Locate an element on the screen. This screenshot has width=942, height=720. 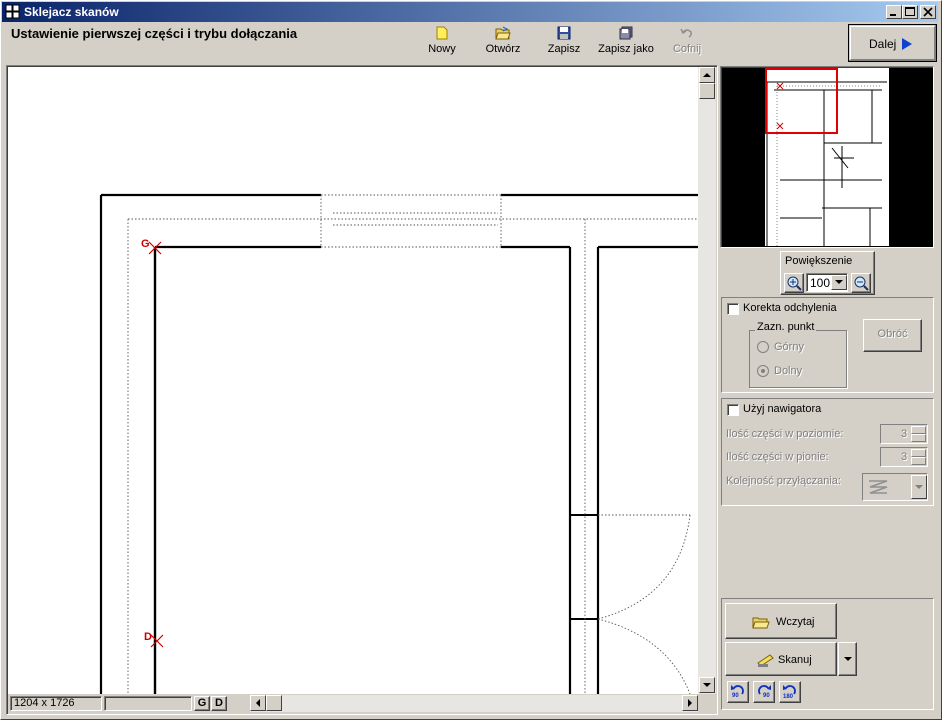
preview-frame is located at coordinates (827, 157).